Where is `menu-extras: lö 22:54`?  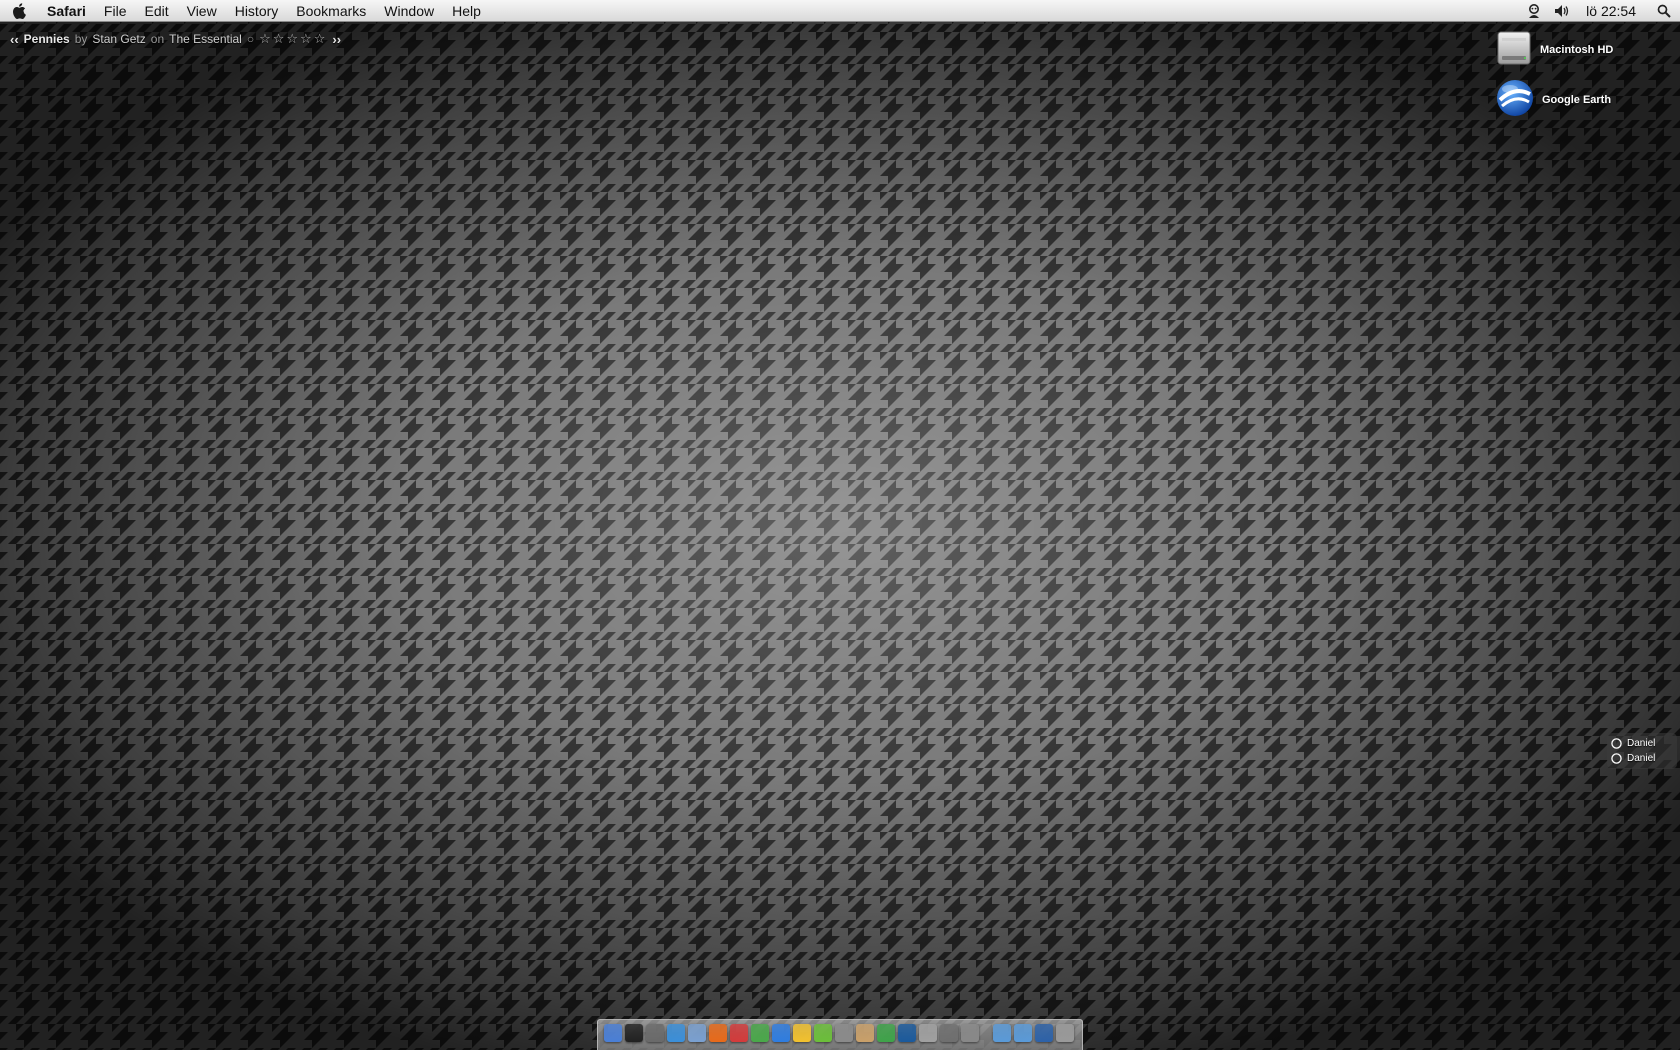
menu-extras: lö 22:54 is located at coordinates (1600, 11).